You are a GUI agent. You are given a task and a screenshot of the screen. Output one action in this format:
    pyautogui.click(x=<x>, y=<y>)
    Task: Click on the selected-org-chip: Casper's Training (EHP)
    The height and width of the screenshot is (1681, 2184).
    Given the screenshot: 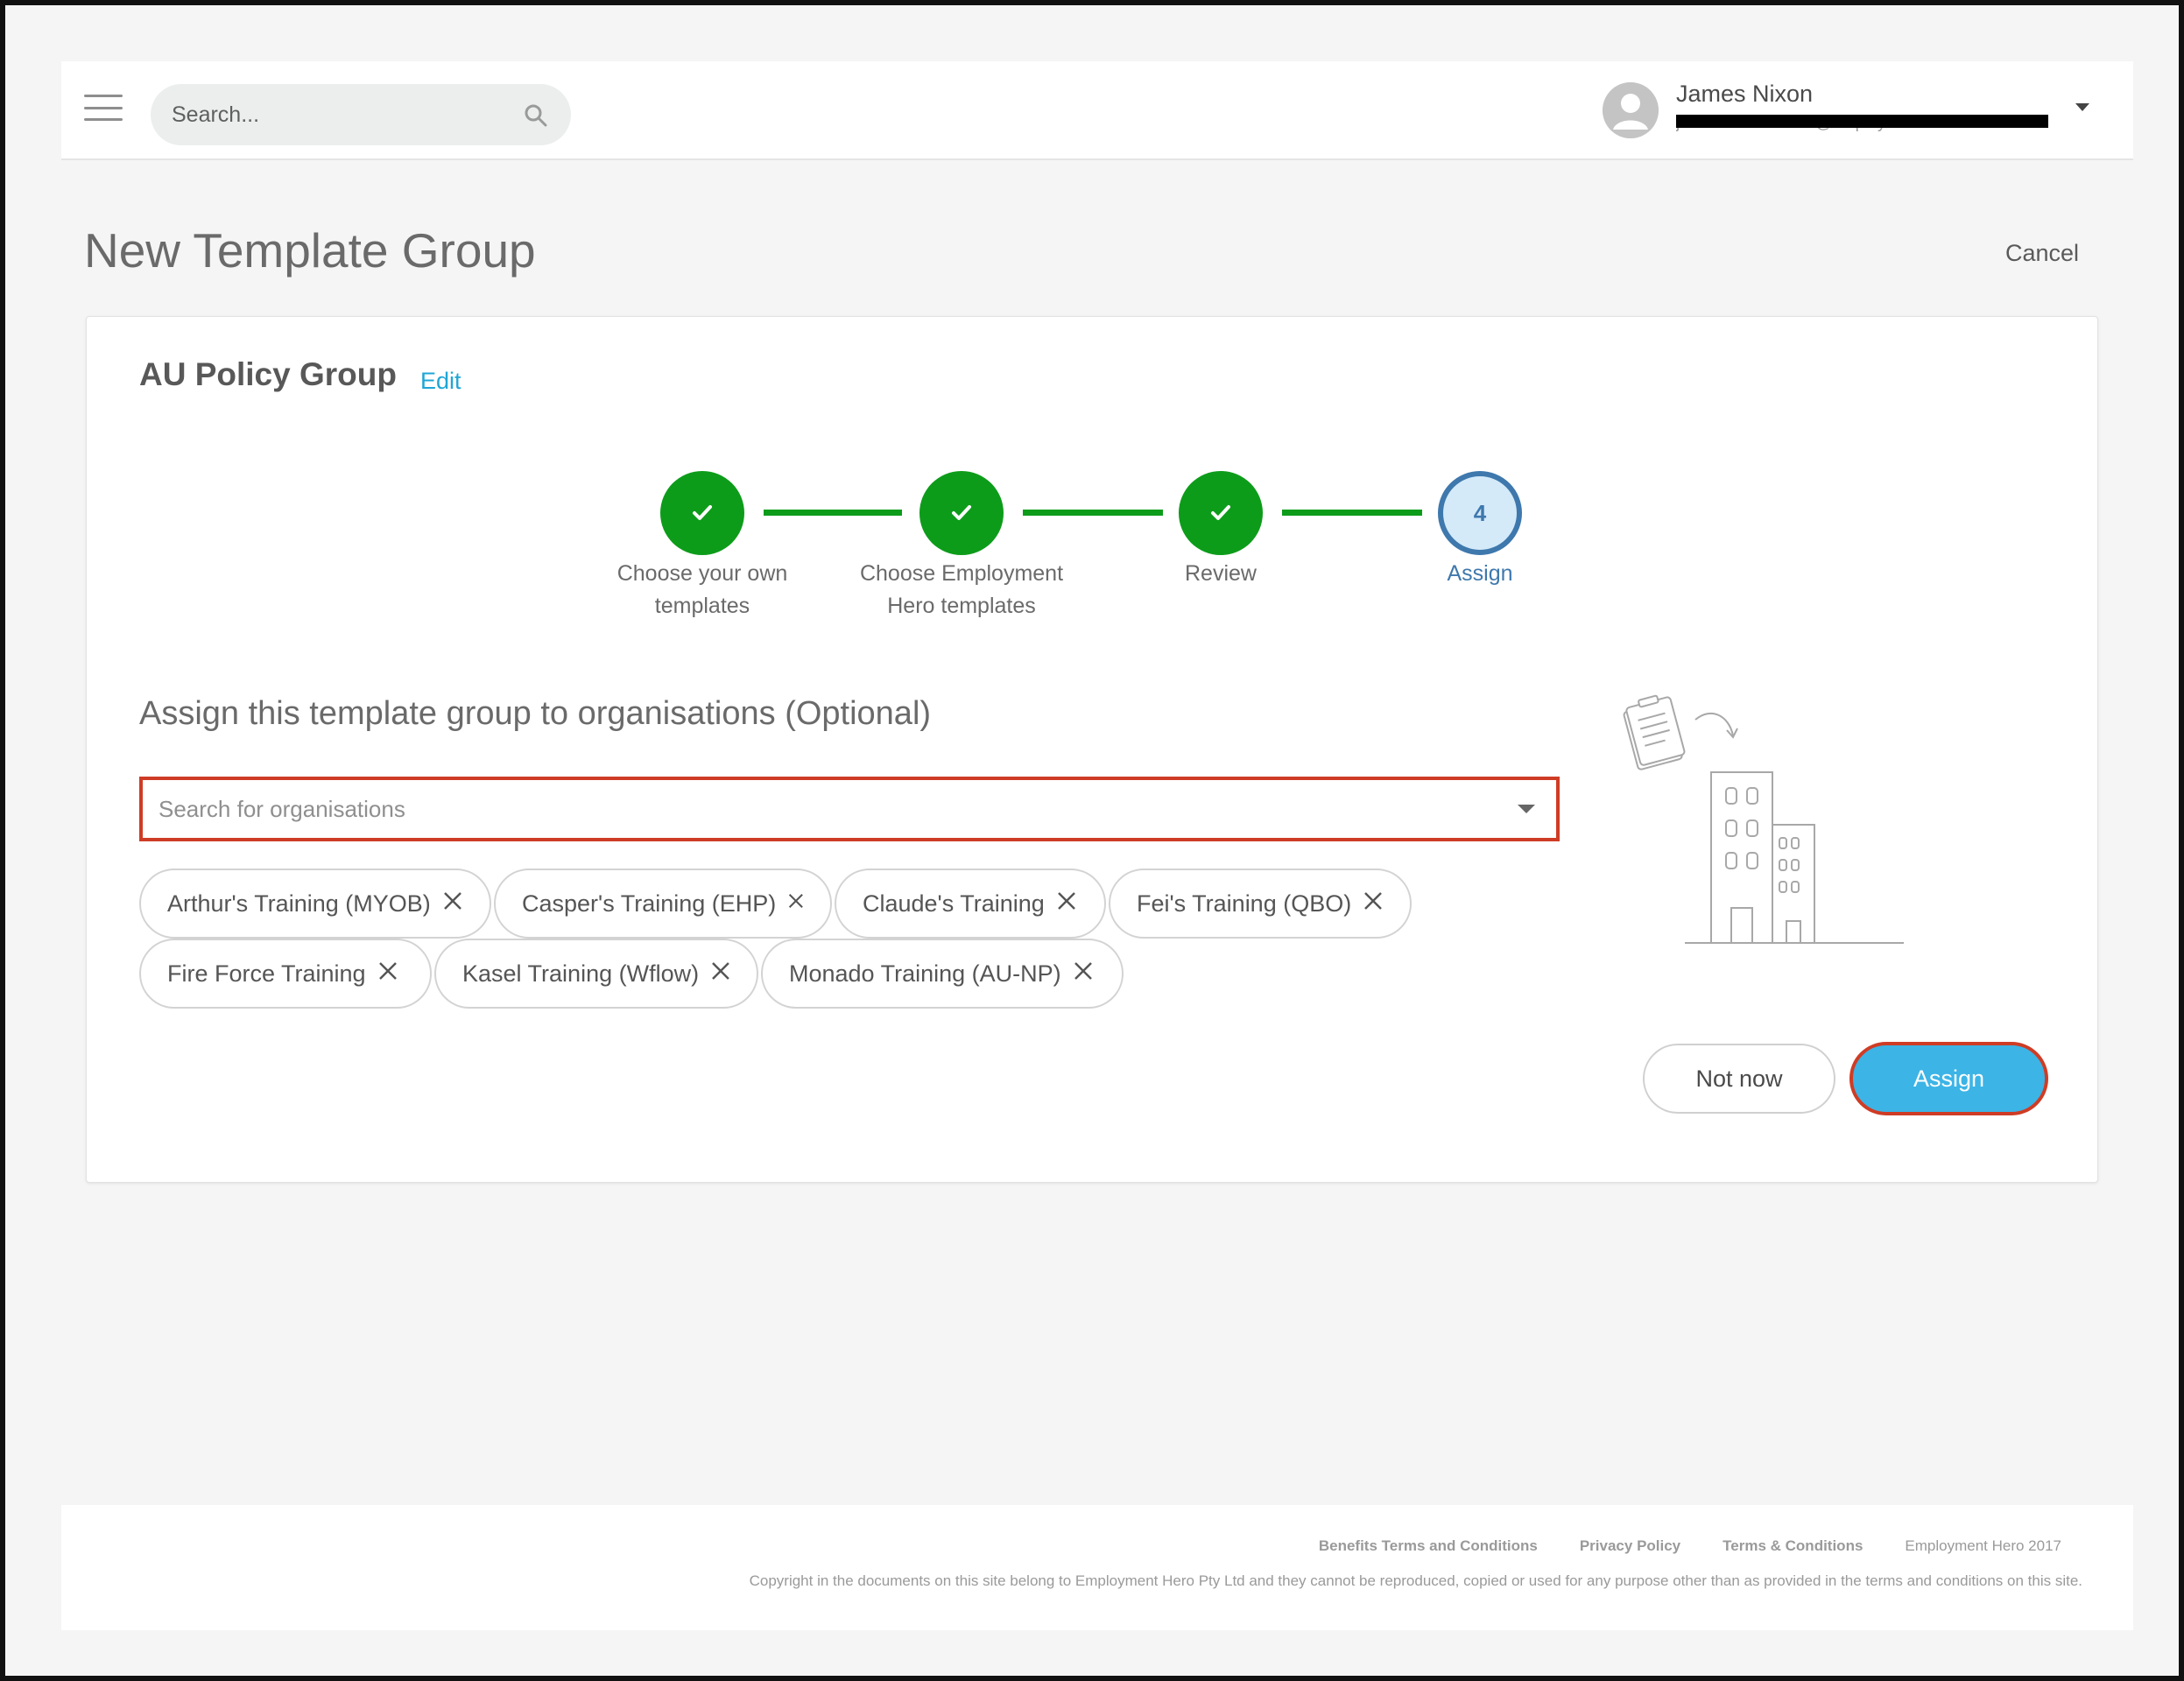 What is the action you would take?
    pyautogui.click(x=663, y=904)
    